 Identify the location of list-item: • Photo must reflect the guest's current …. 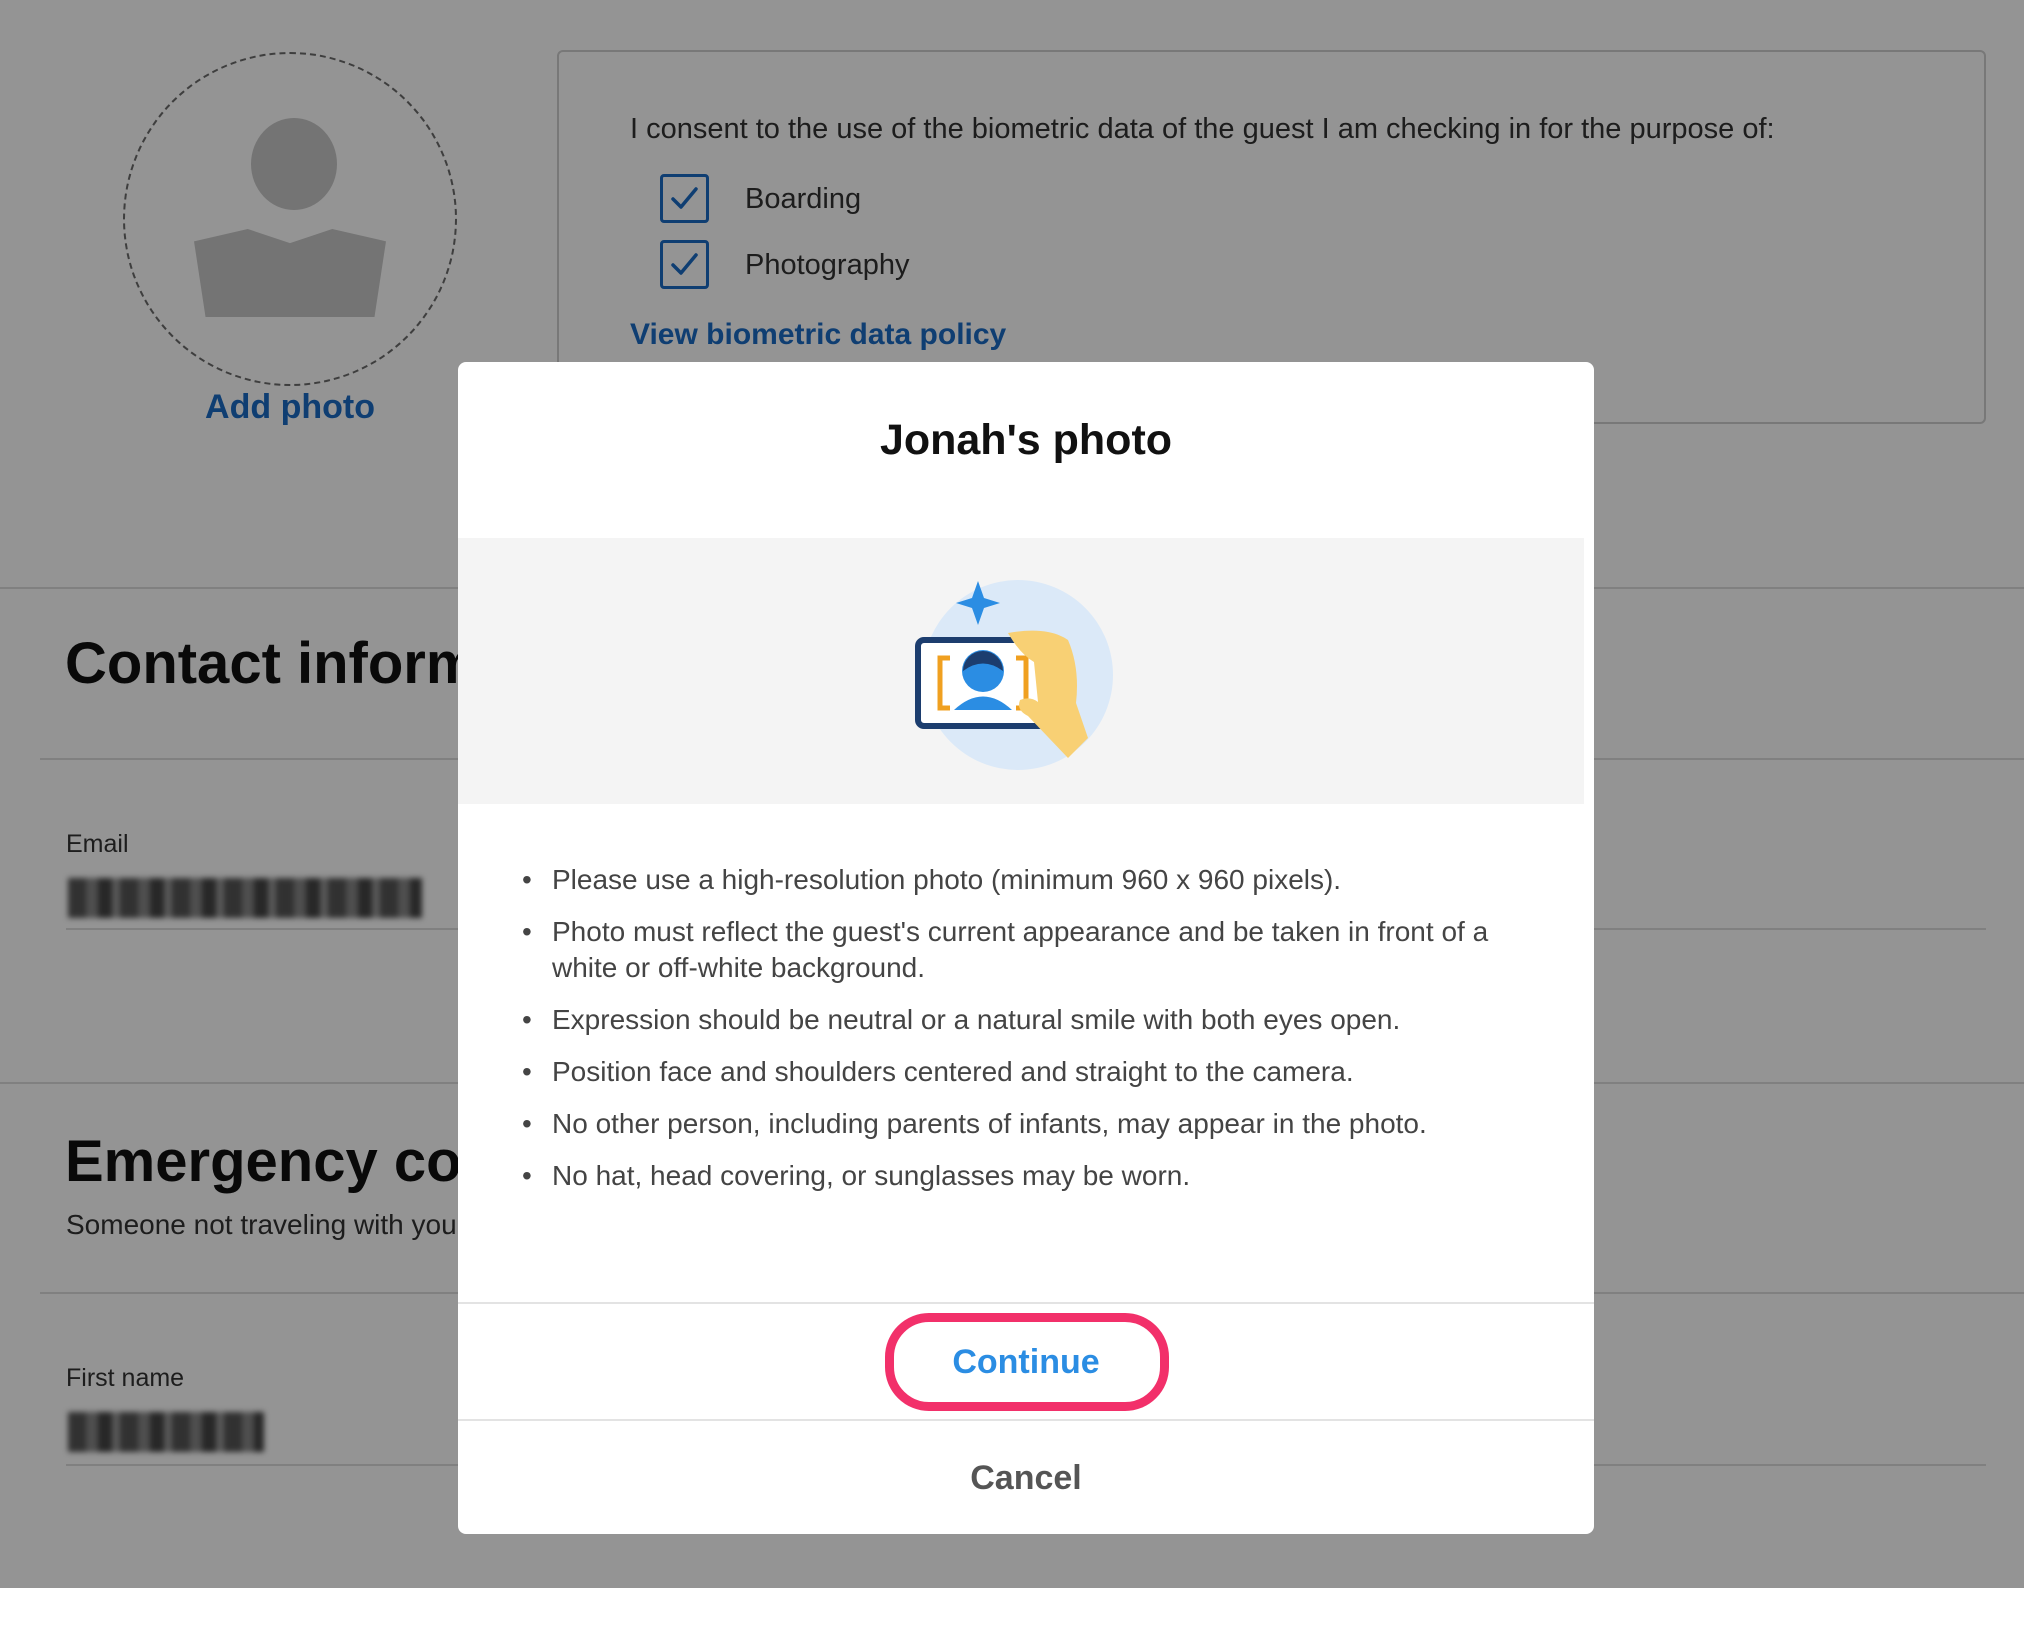
(1005, 949).